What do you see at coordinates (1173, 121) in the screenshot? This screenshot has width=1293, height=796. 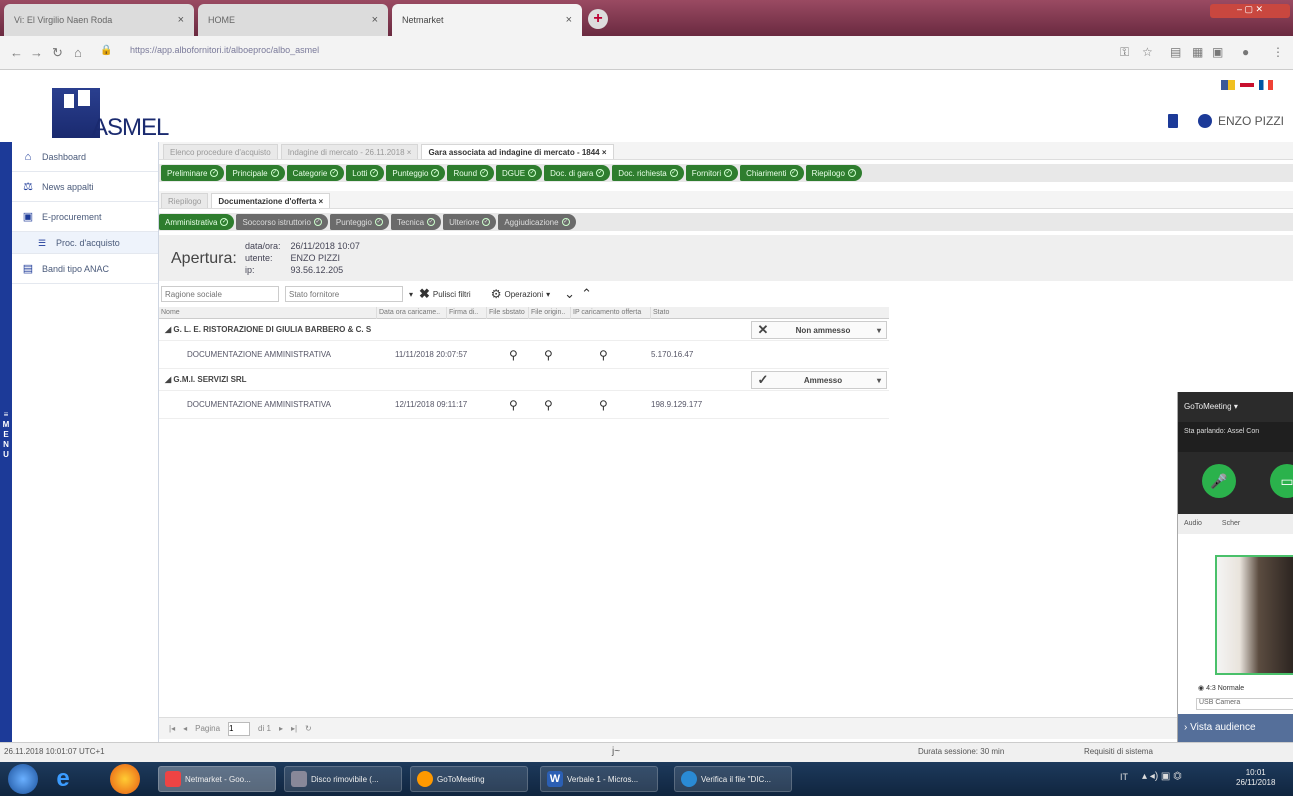 I see `document-icon` at bounding box center [1173, 121].